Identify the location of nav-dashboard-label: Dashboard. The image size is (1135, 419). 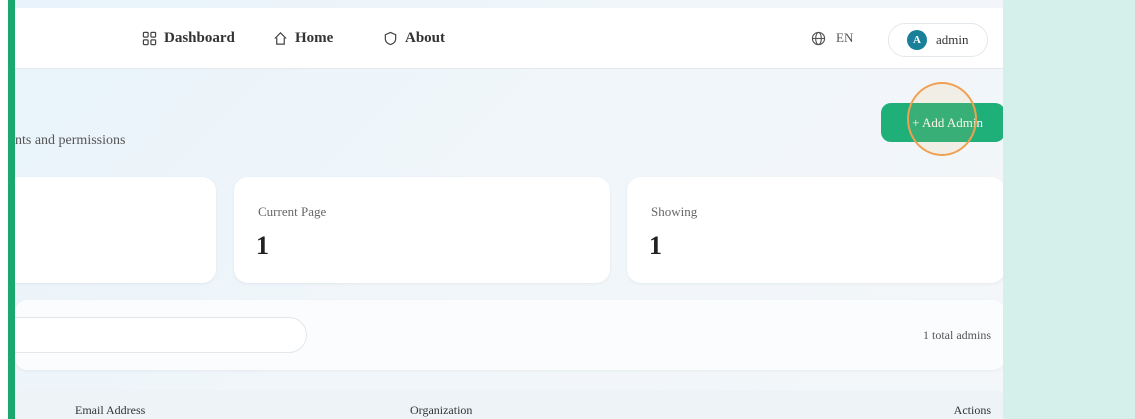
(199, 37).